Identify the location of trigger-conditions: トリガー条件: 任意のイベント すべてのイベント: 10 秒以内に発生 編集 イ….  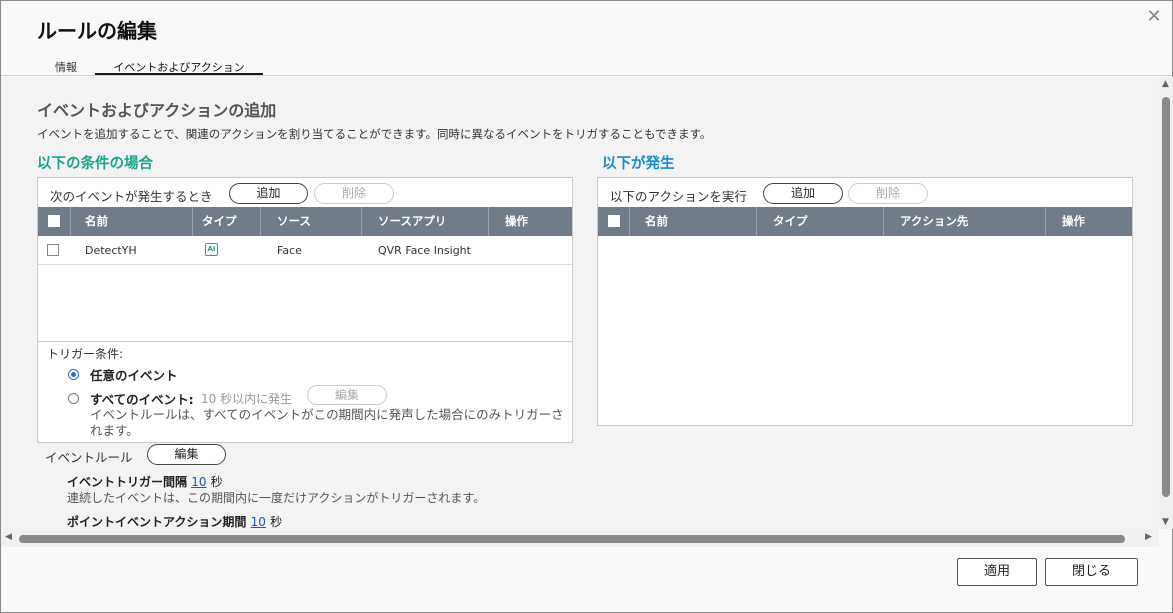
(305, 391).